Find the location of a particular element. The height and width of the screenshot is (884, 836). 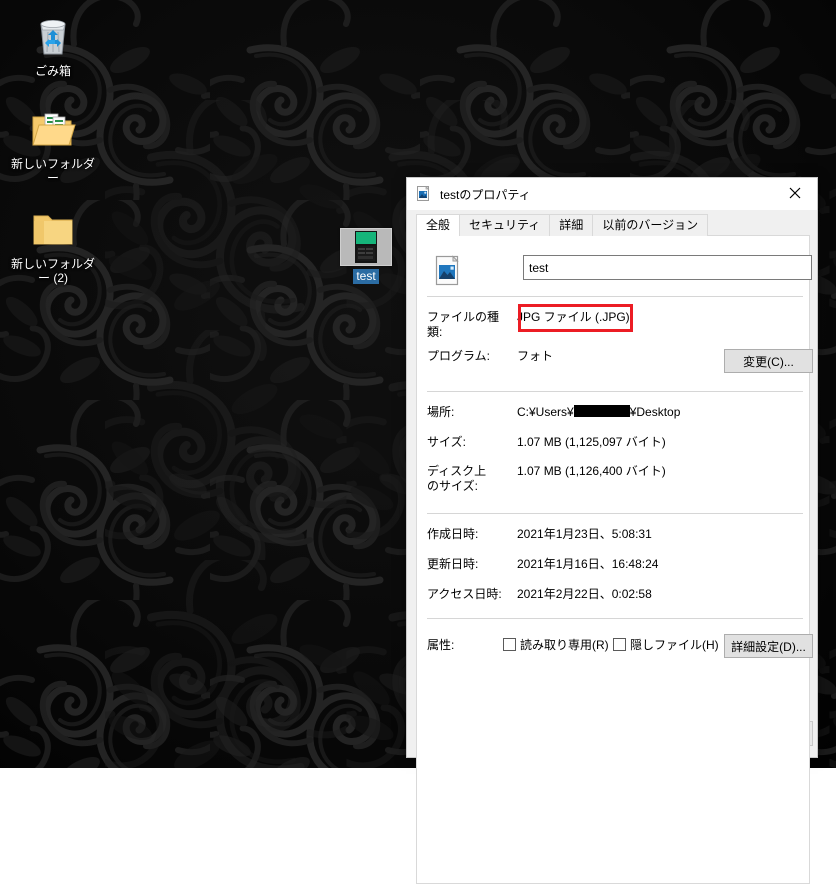

field-value: 2021年2月22日、0:02:58 is located at coordinates (584, 594).